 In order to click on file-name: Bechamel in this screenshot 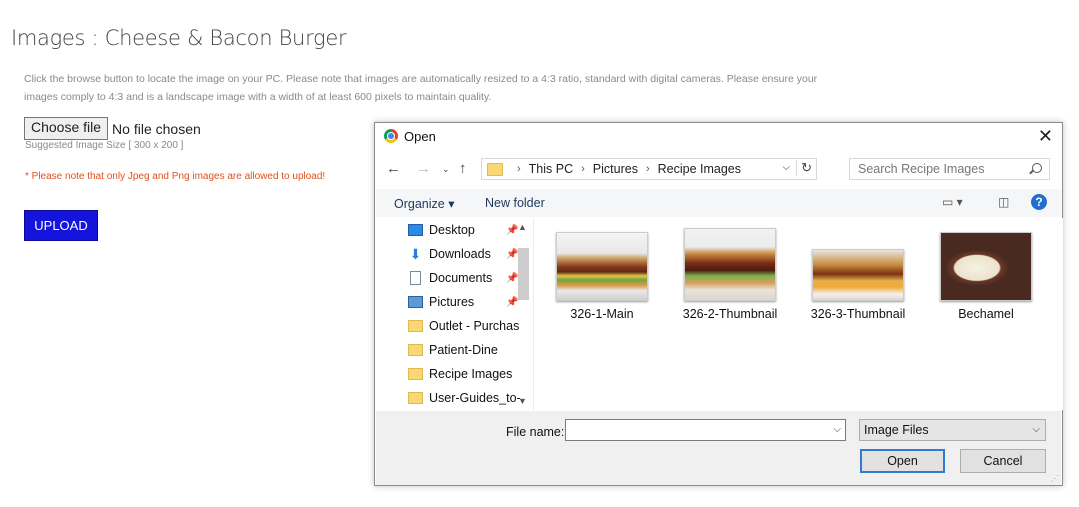, I will do `click(986, 314)`.